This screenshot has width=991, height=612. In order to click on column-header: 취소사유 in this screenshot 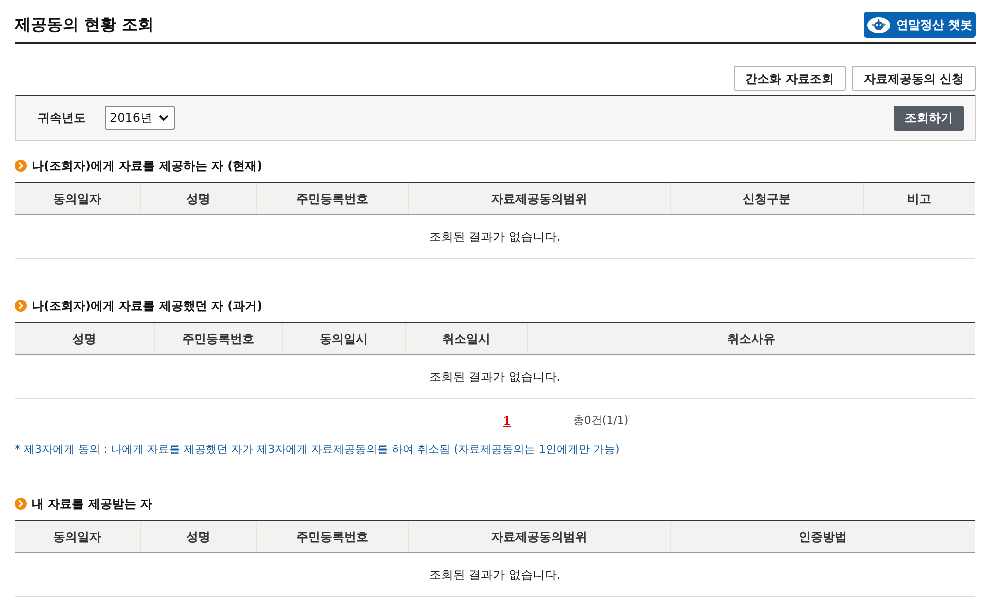, I will do `click(751, 338)`.